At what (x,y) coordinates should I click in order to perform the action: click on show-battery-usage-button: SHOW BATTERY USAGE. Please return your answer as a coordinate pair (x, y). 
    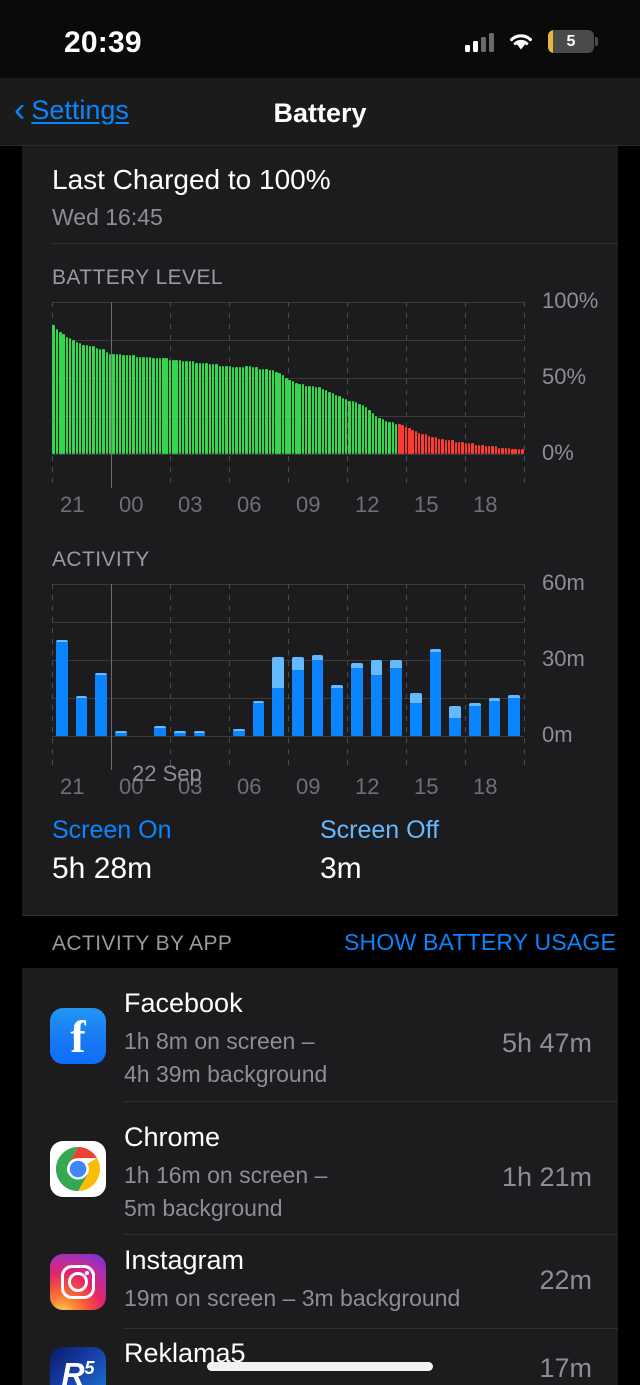
    Looking at the image, I should click on (480, 942).